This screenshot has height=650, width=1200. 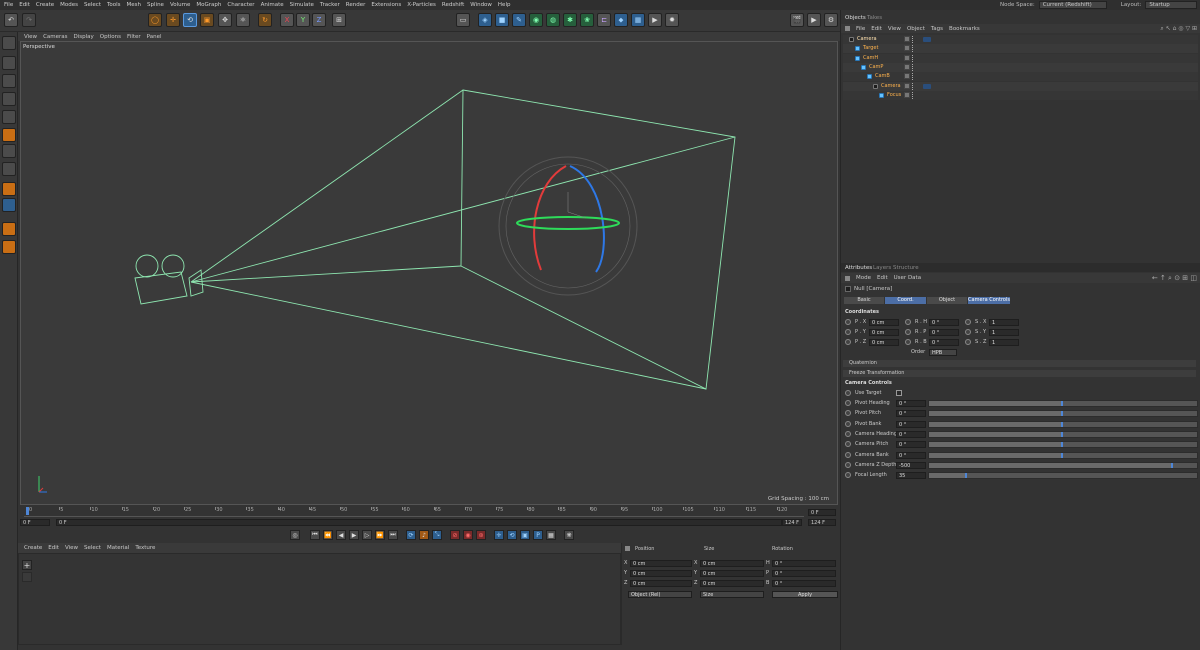 I want to click on material-menu-select: Select, so click(x=92, y=548).